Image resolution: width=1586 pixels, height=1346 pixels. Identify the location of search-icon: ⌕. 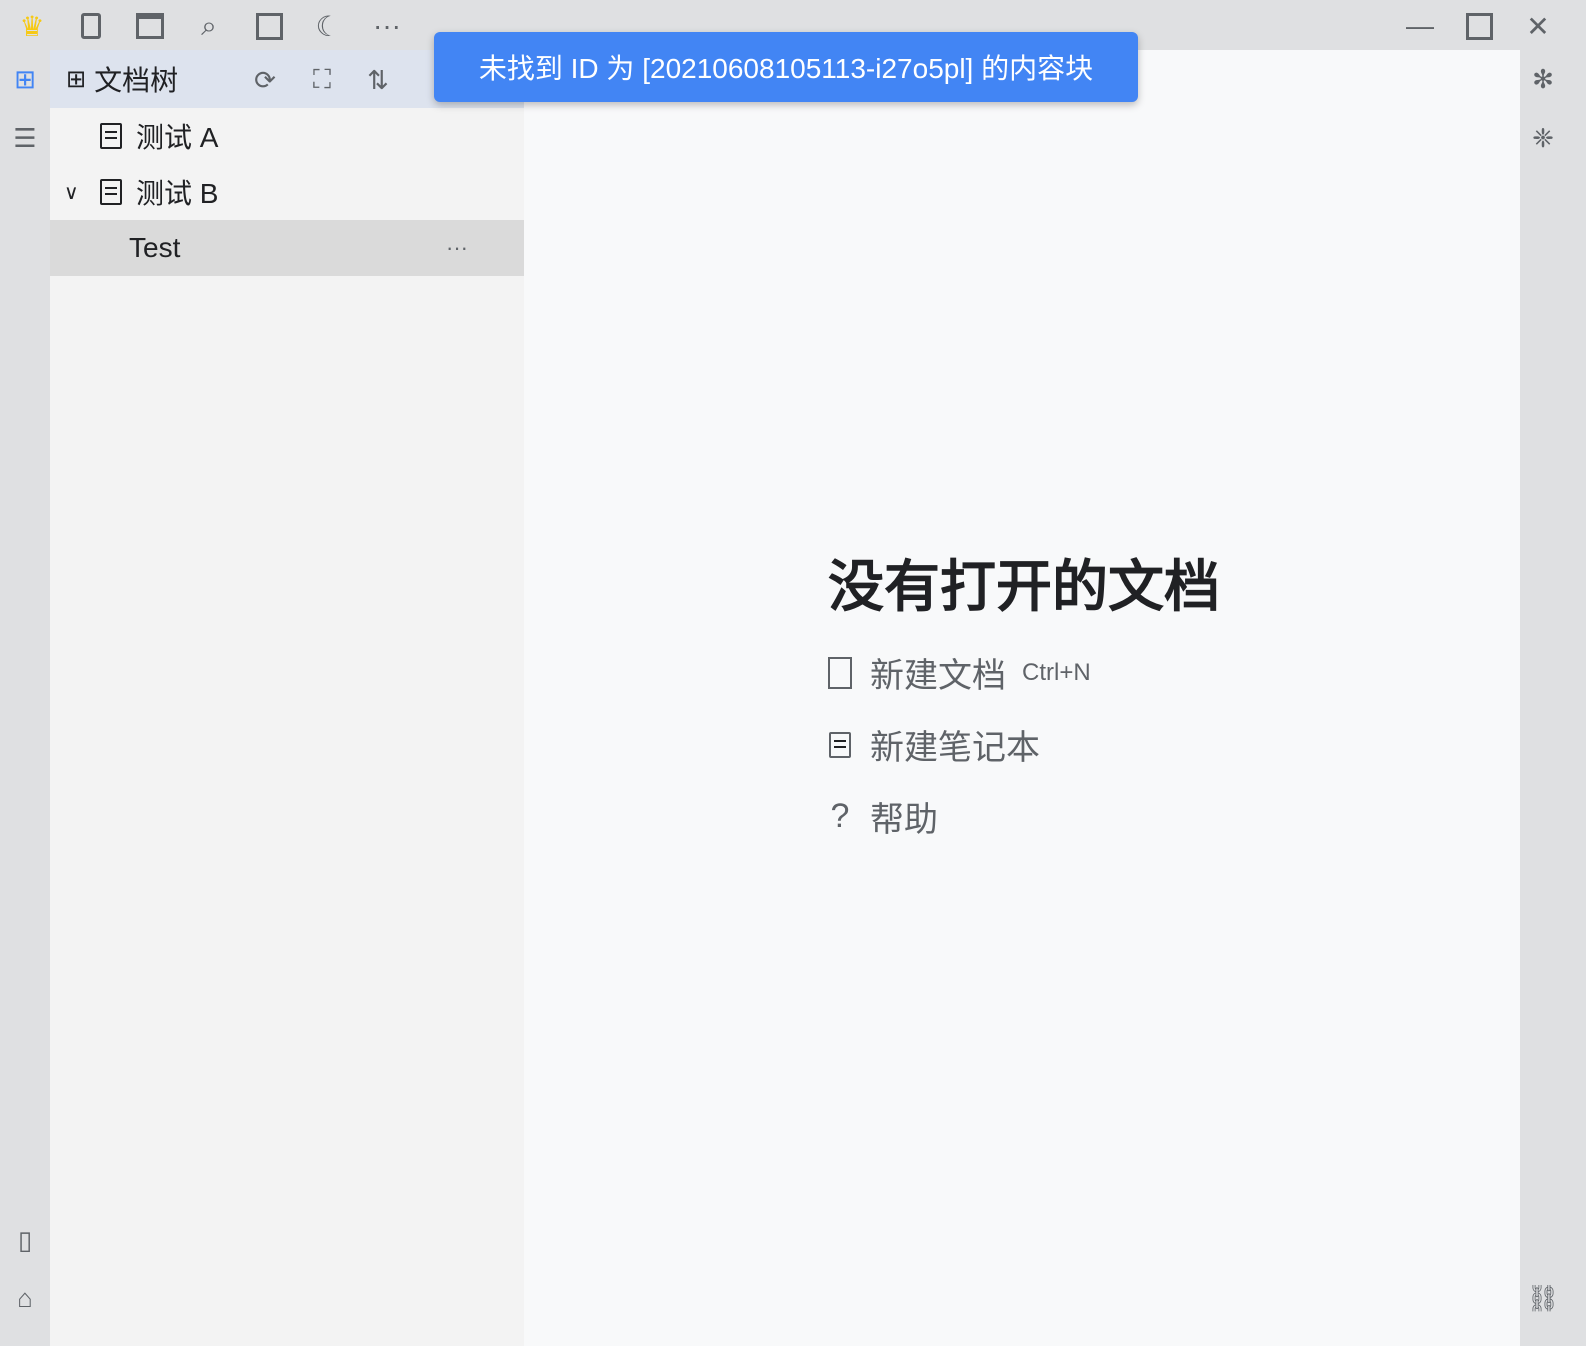
(209, 26).